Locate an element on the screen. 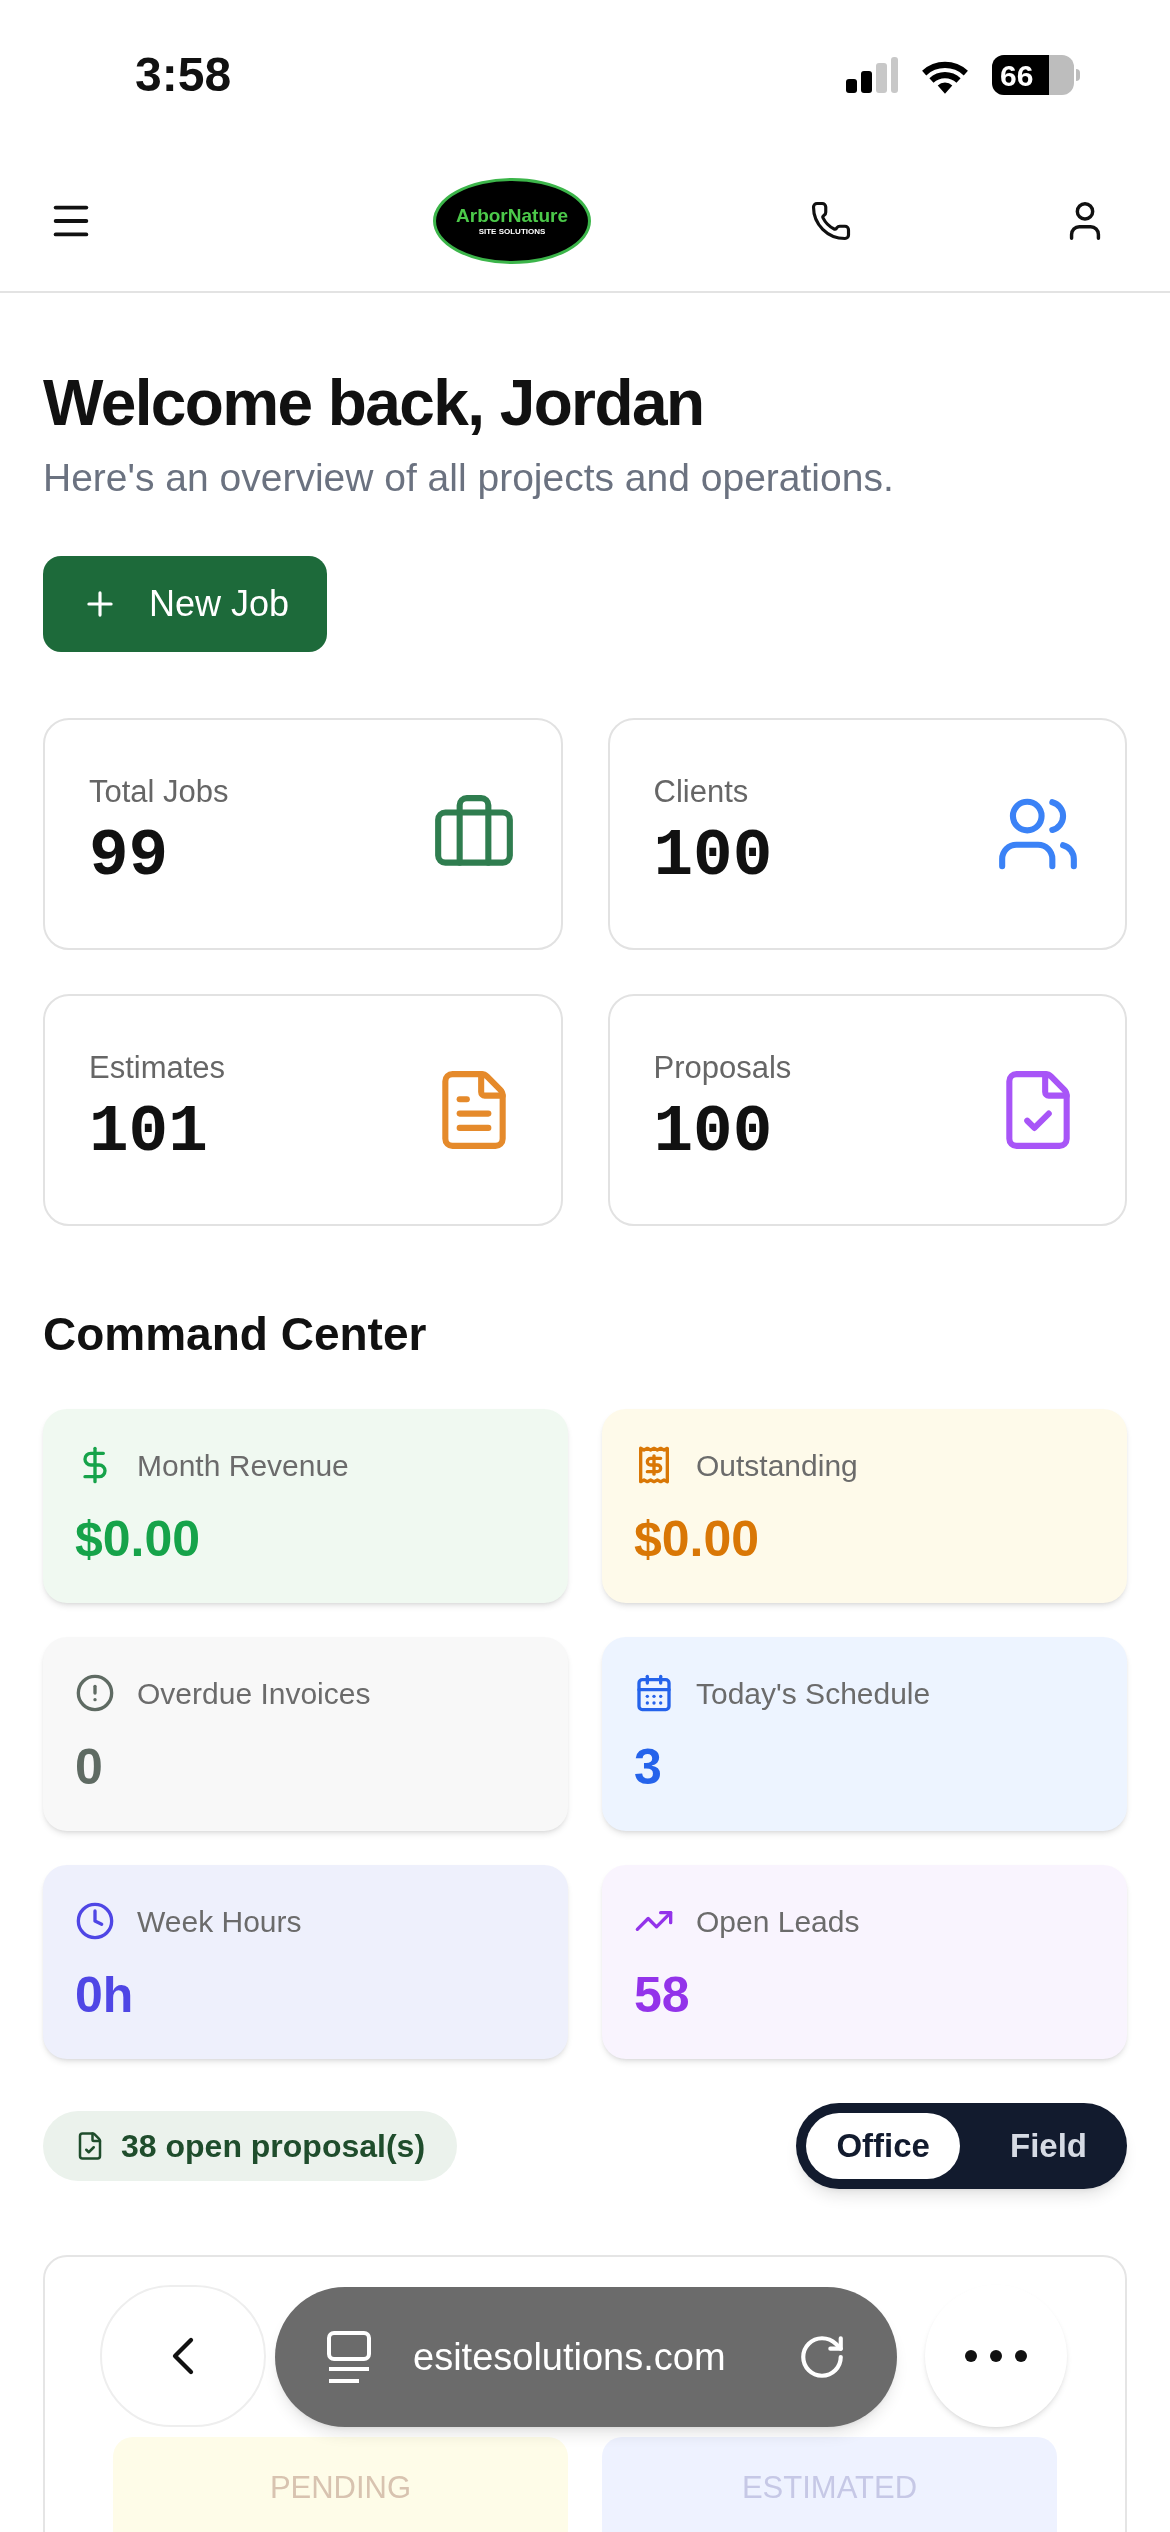 The height and width of the screenshot is (2532, 1170). metric-label: Today's Schedule is located at coordinates (813, 1693).